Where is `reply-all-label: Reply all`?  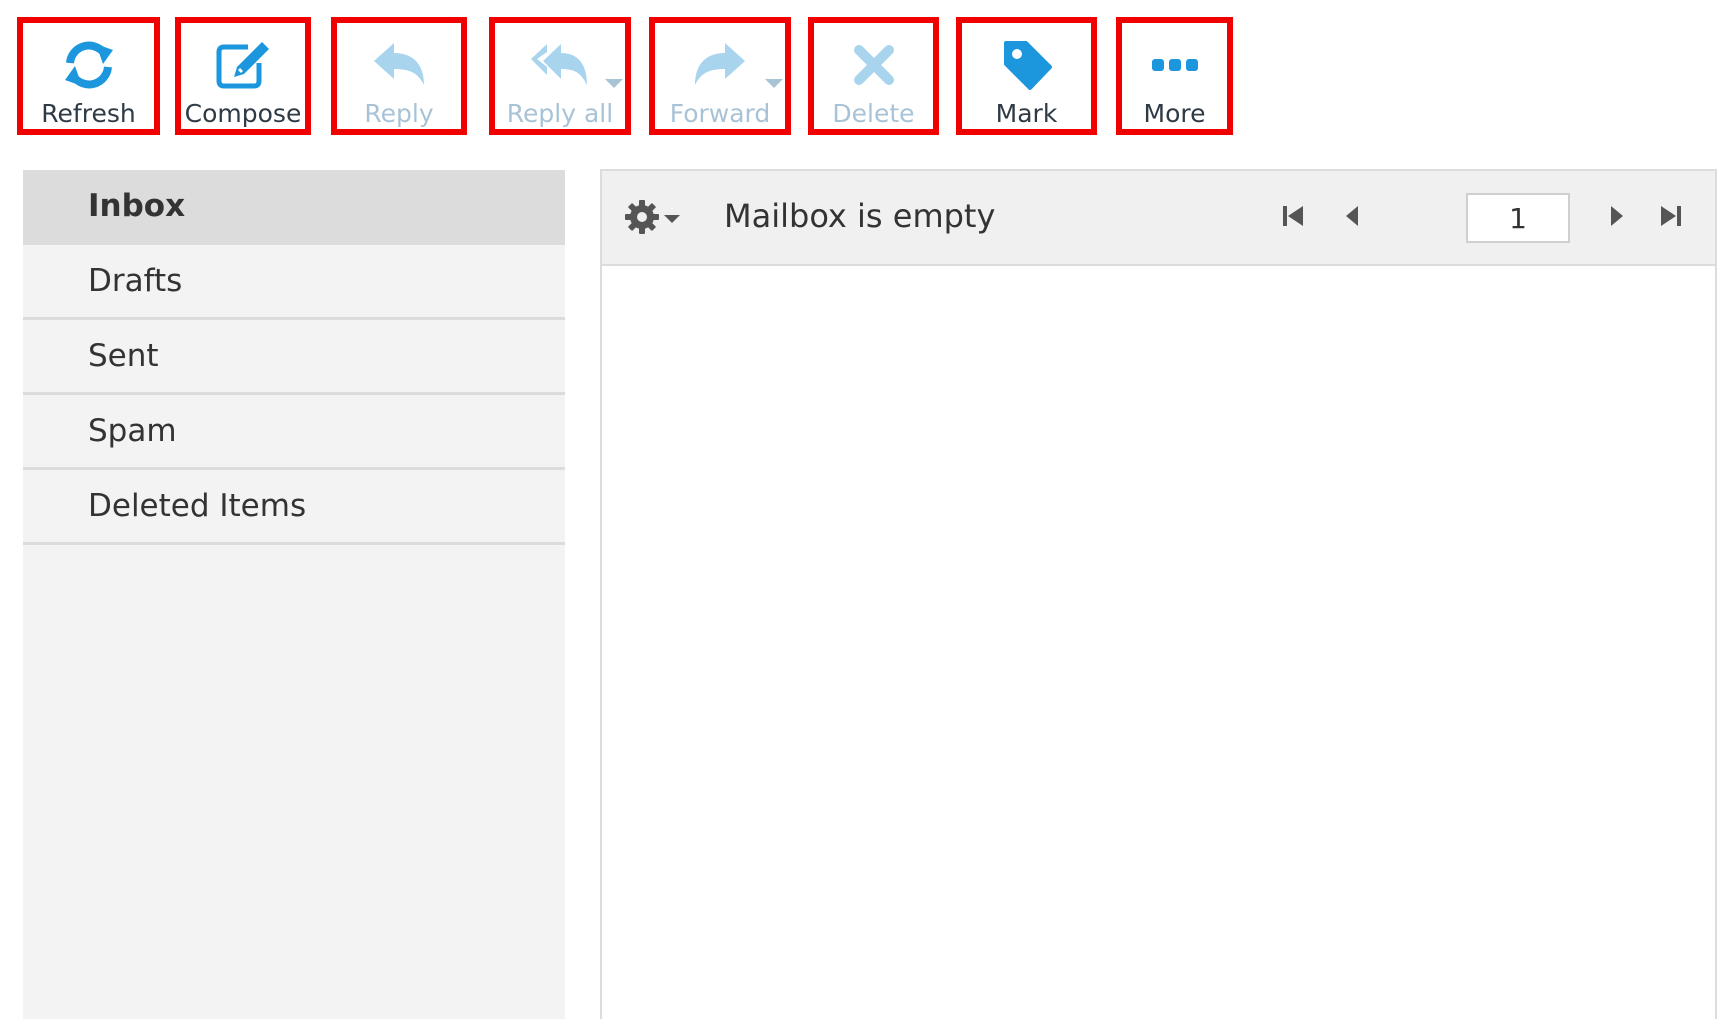
reply-all-label: Reply all is located at coordinates (560, 113).